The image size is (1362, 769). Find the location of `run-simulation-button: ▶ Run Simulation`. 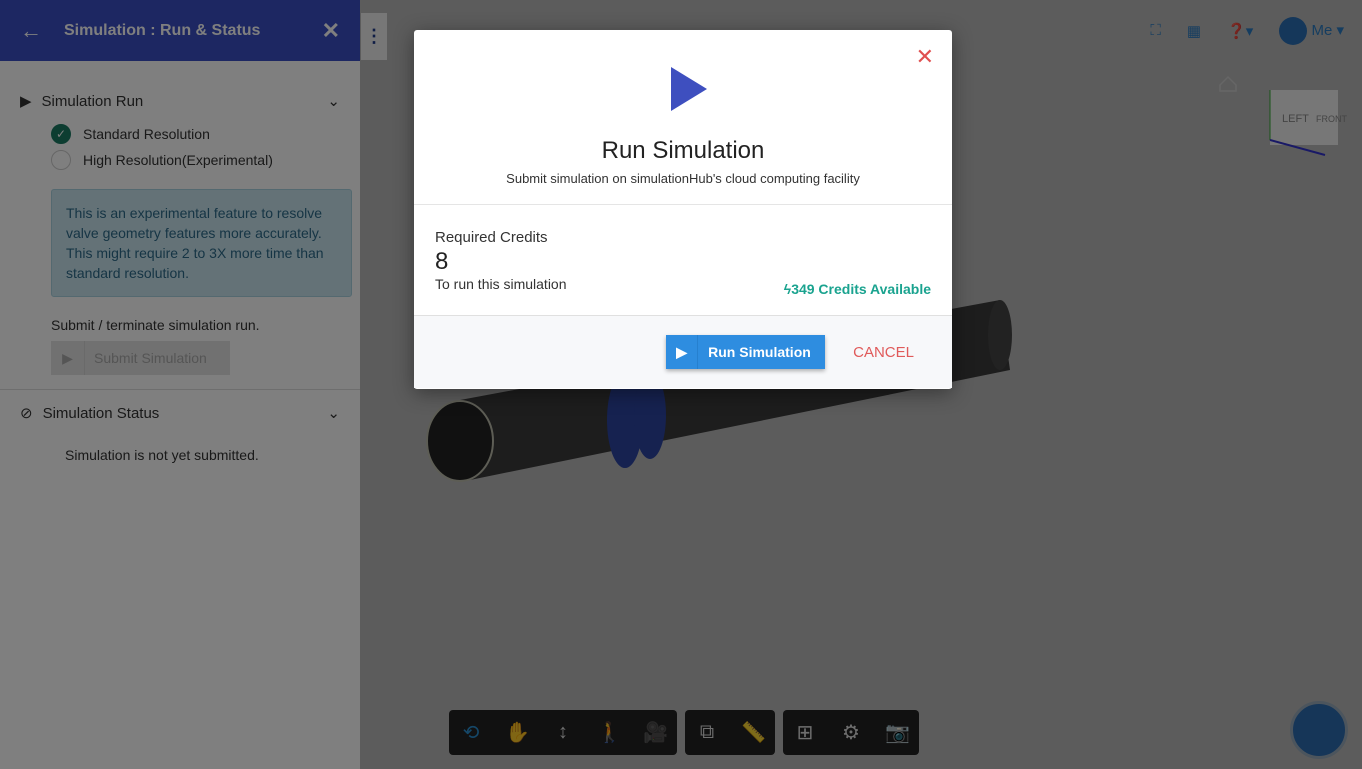

run-simulation-button: ▶ Run Simulation is located at coordinates (746, 352).